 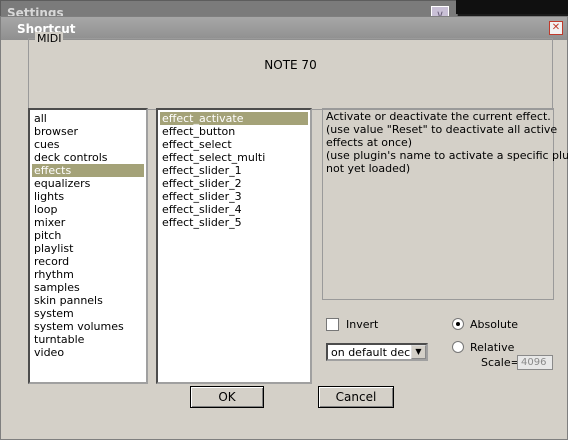 What do you see at coordinates (88, 196) in the screenshot?
I see `category-item: lights` at bounding box center [88, 196].